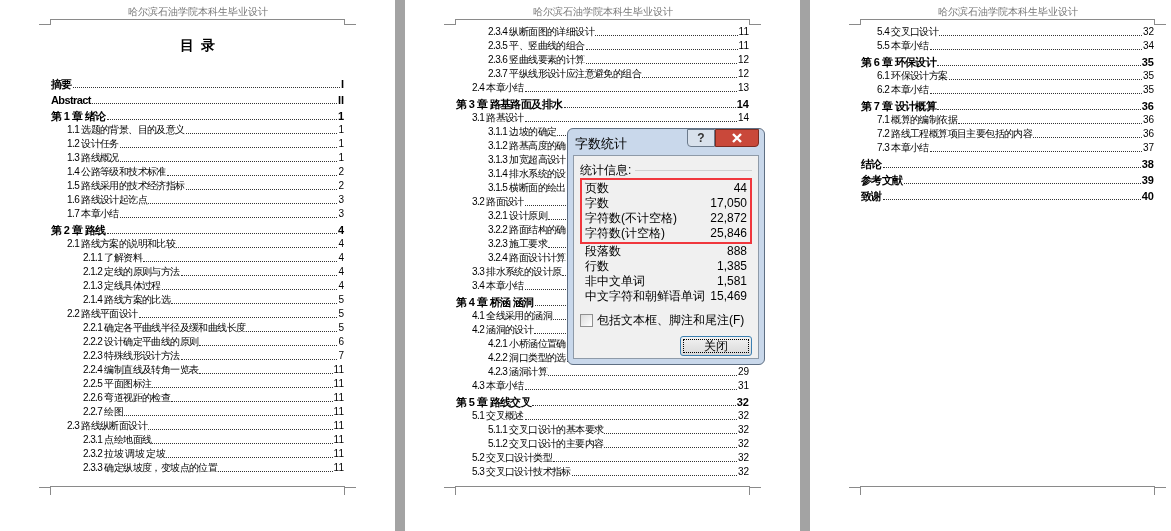 The width and height of the screenshot is (1171, 531). I want to click on page-number: 40, so click(1147, 196).